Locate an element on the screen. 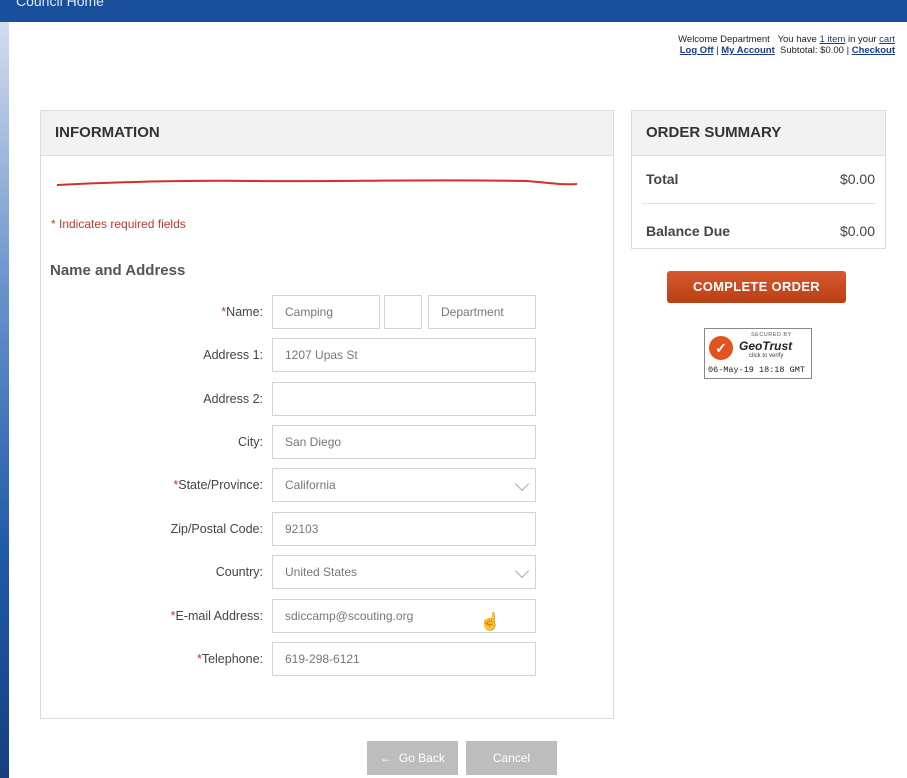  arrow-left-icon: ← is located at coordinates (386, 758).